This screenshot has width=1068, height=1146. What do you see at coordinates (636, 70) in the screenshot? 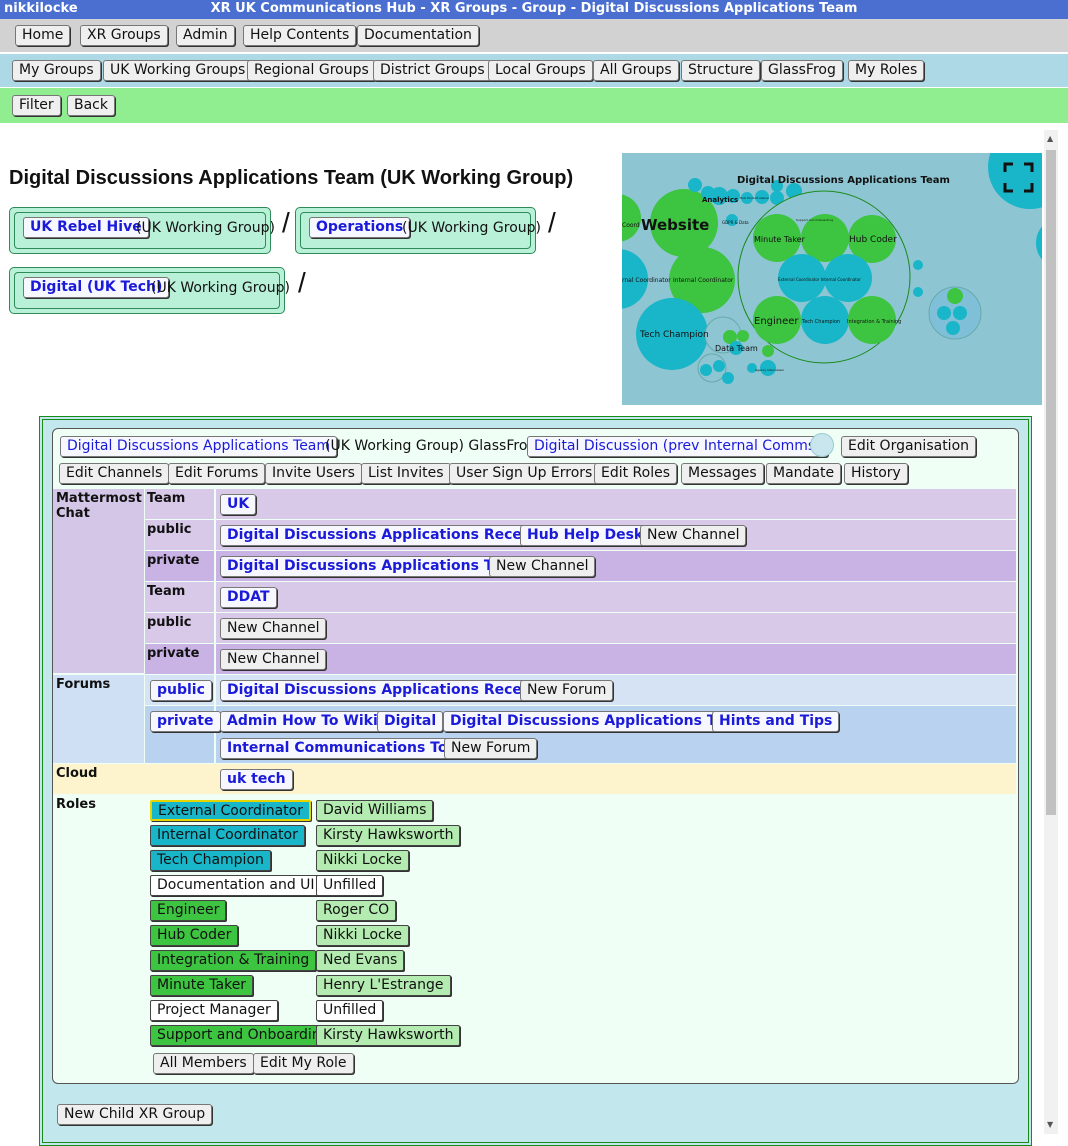
I see `all-groups-button: All Groups` at bounding box center [636, 70].